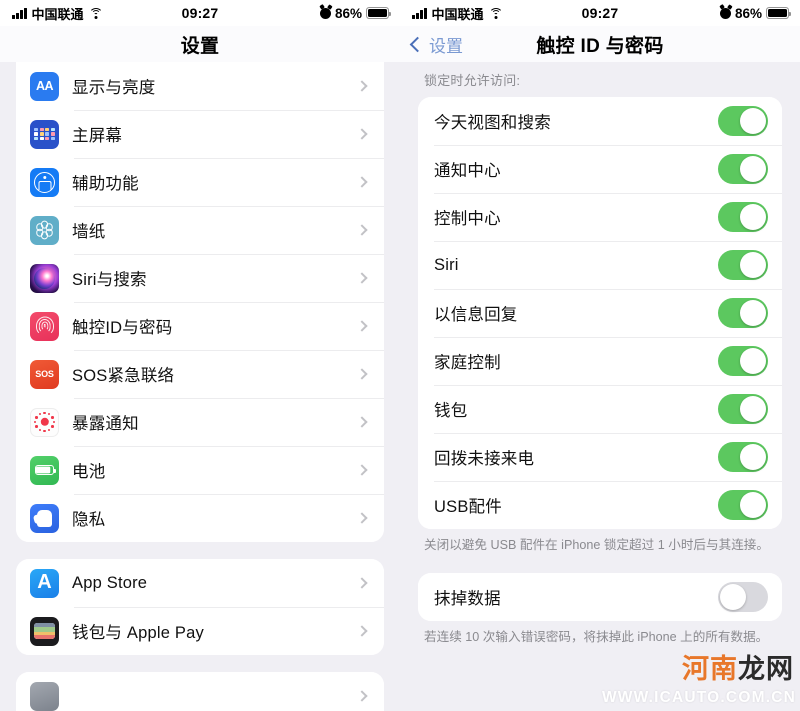  What do you see at coordinates (105, 424) in the screenshot?
I see `sidebar-item-label: 暴露通知` at bounding box center [105, 424].